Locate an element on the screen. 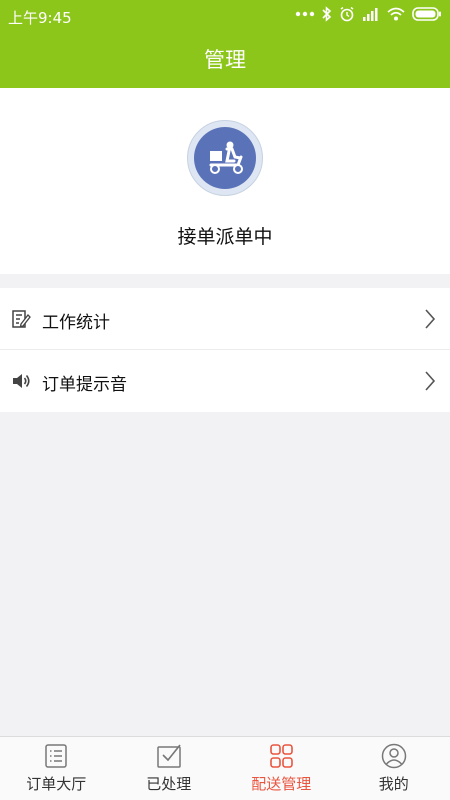 The image size is (450, 800). work-status-text: 接单派单中 is located at coordinates (225, 237).